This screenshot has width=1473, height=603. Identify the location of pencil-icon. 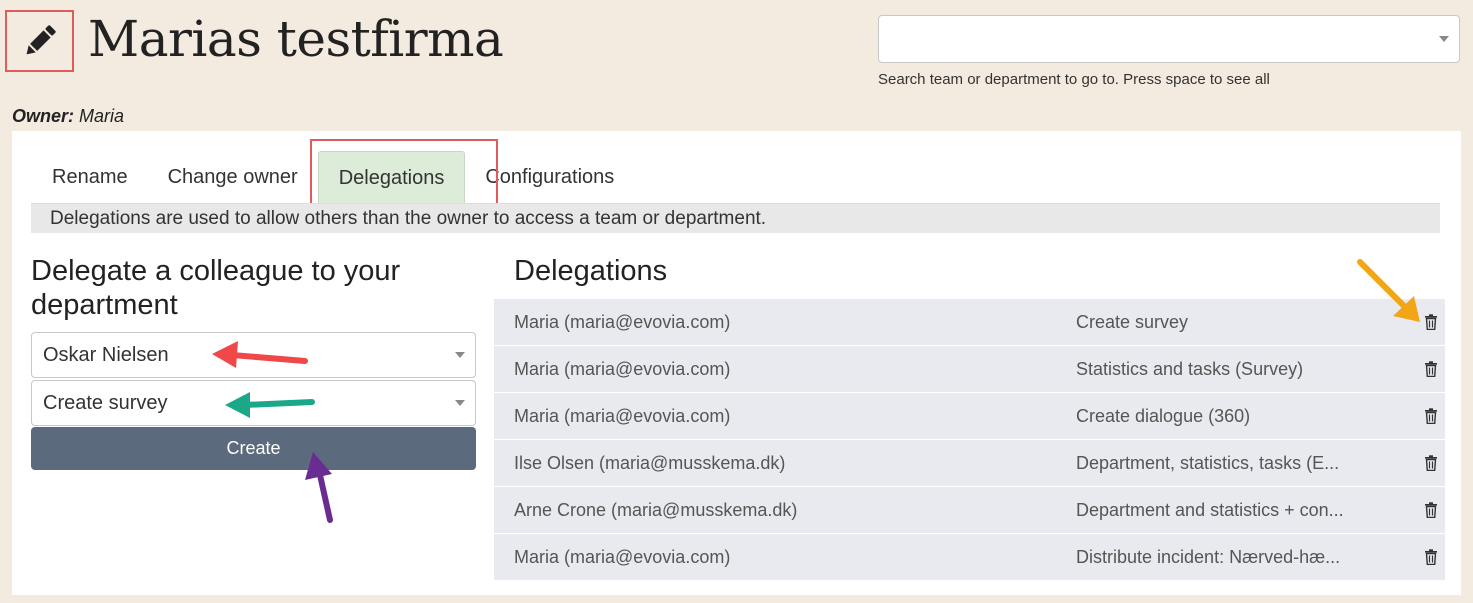
(41, 40).